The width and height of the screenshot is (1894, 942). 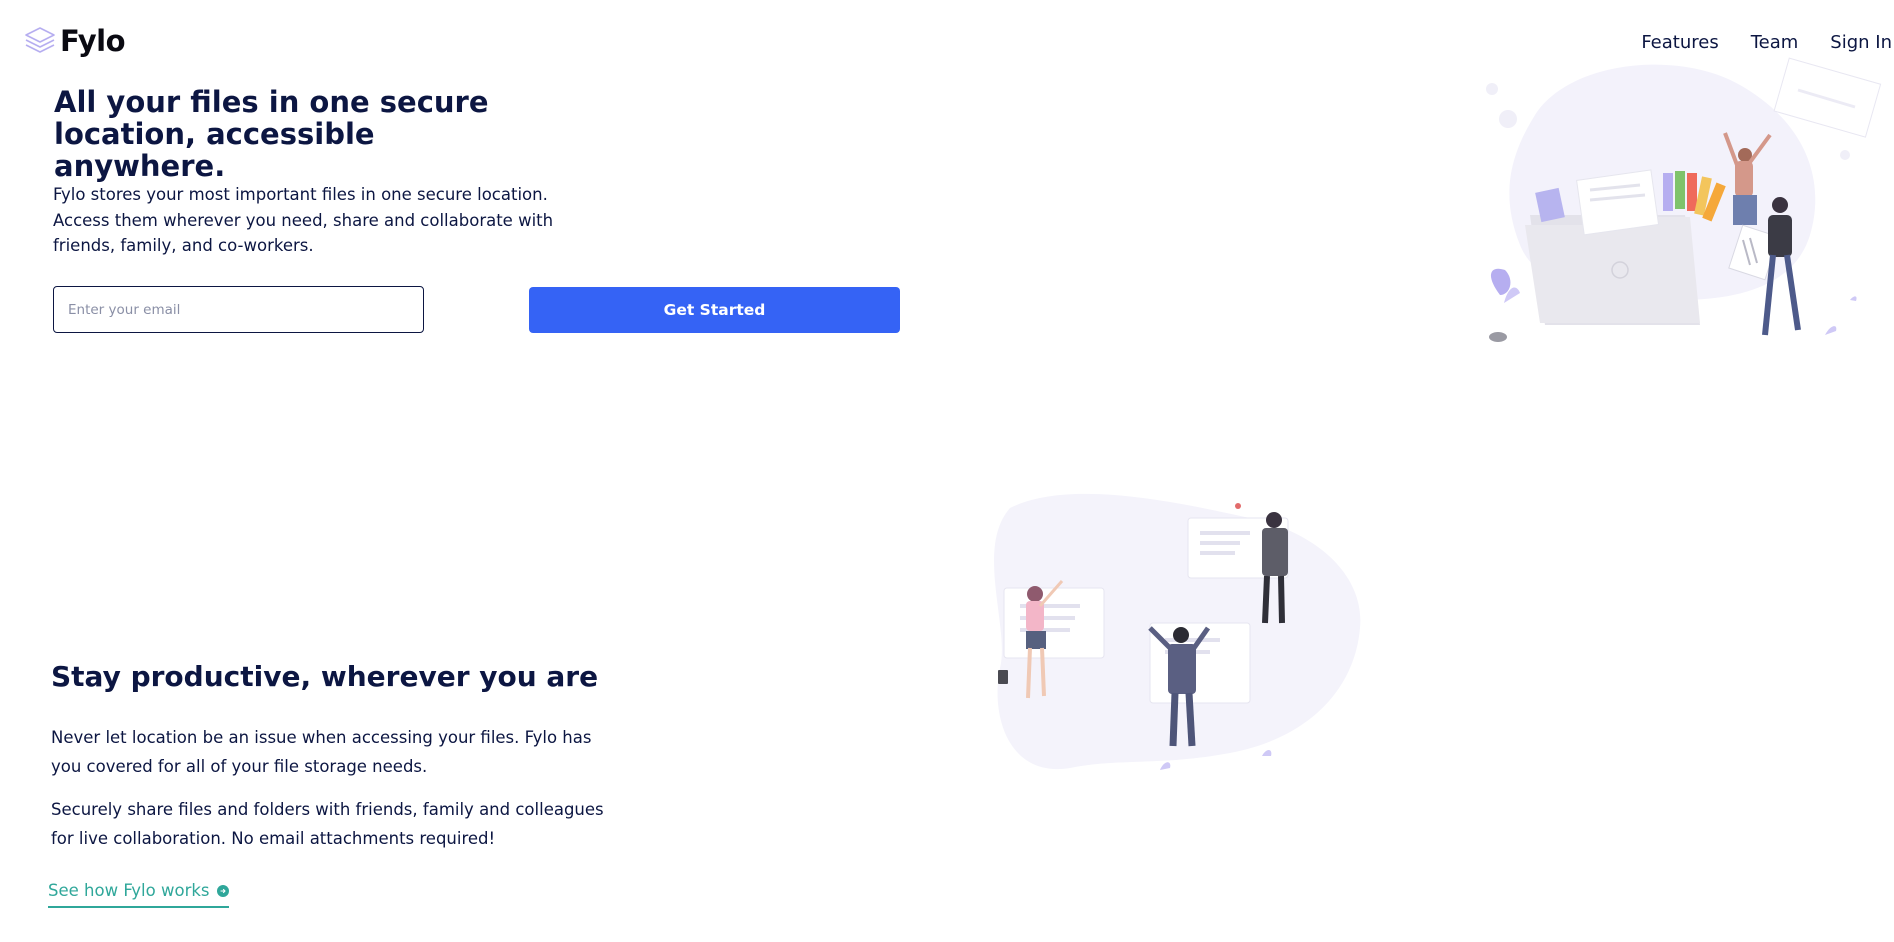 I want to click on productive-illustration, so click(x=1177, y=631).